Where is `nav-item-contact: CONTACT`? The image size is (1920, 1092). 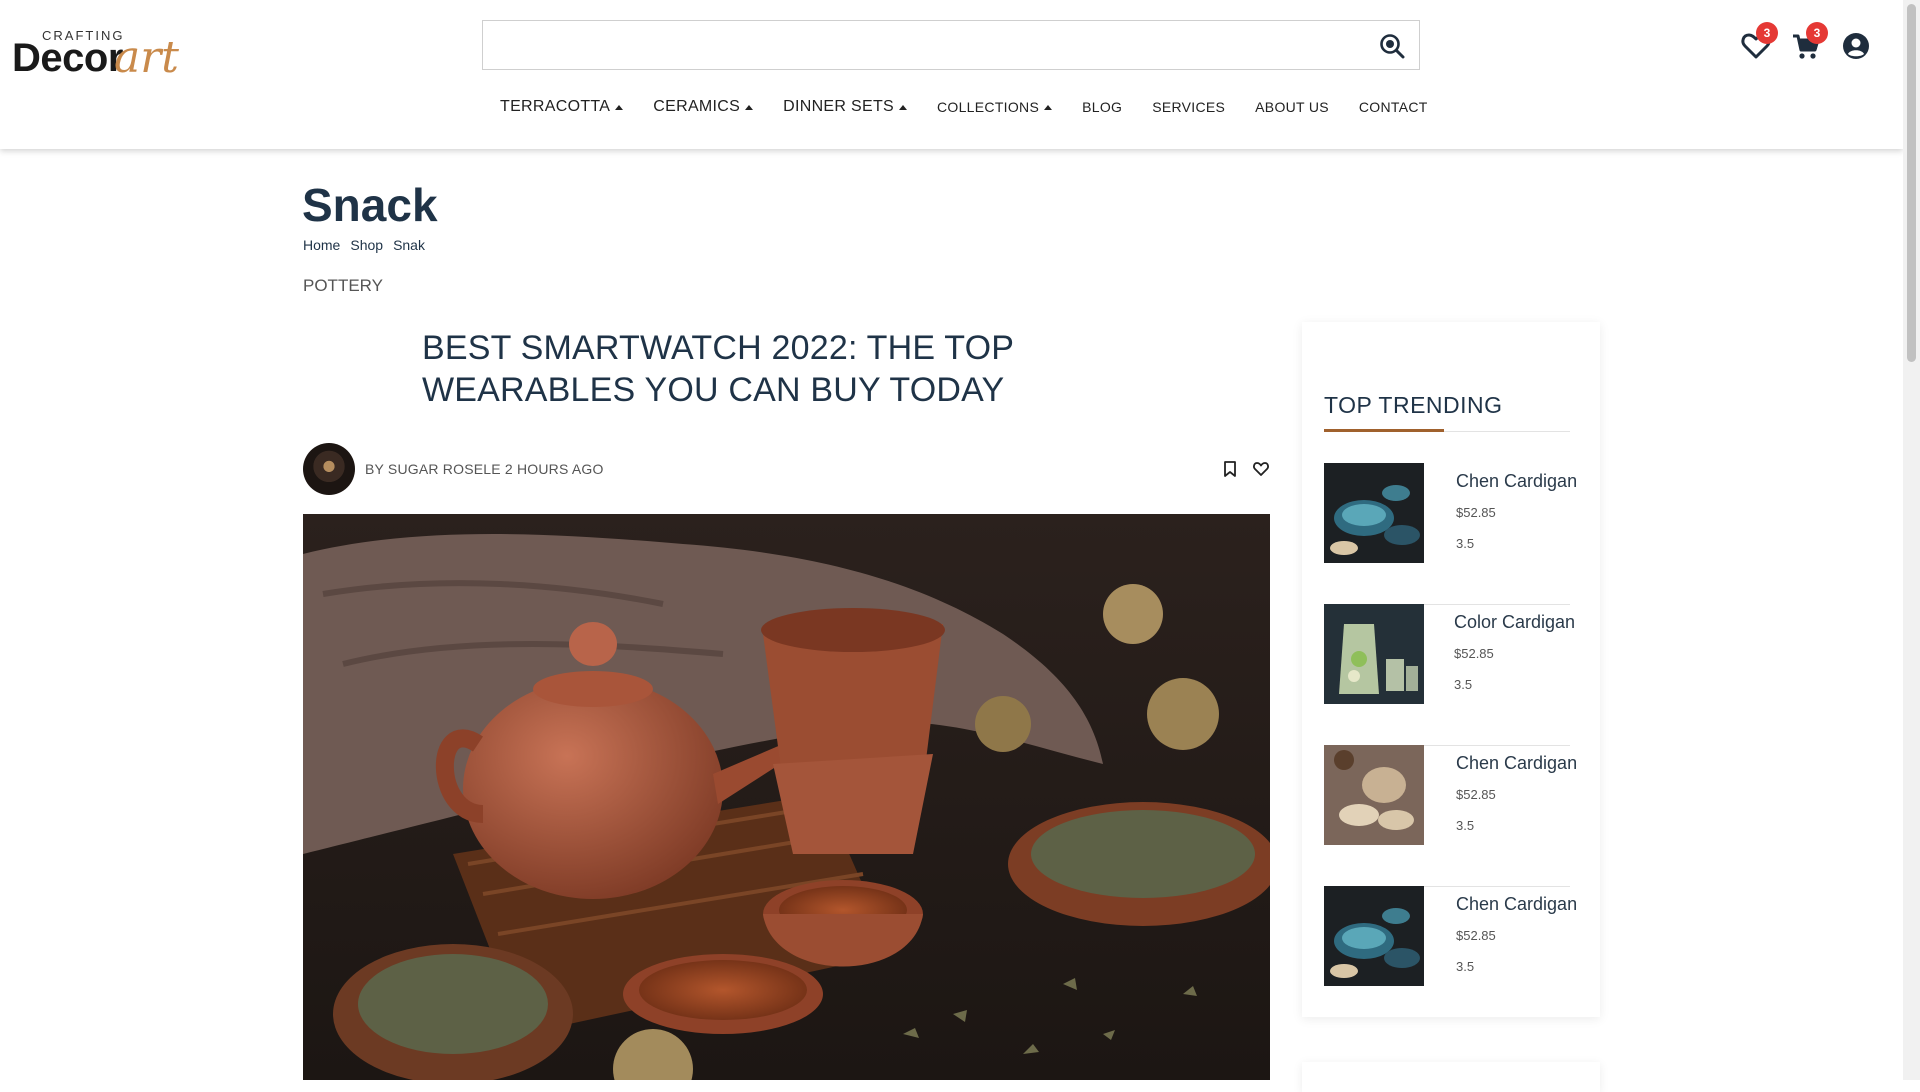 nav-item-contact: CONTACT is located at coordinates (1393, 107).